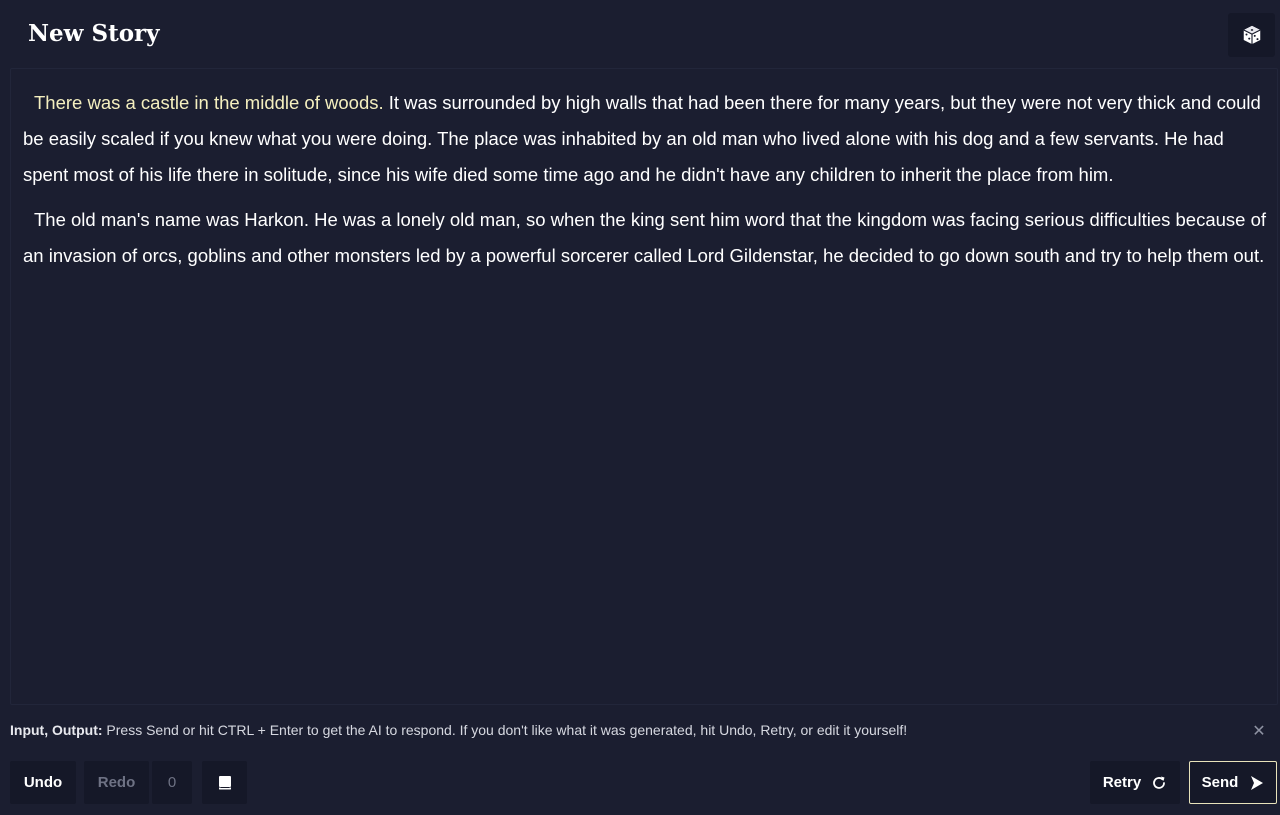 The height and width of the screenshot is (815, 1280). What do you see at coordinates (1257, 782) in the screenshot?
I see `send-arrow-icon` at bounding box center [1257, 782].